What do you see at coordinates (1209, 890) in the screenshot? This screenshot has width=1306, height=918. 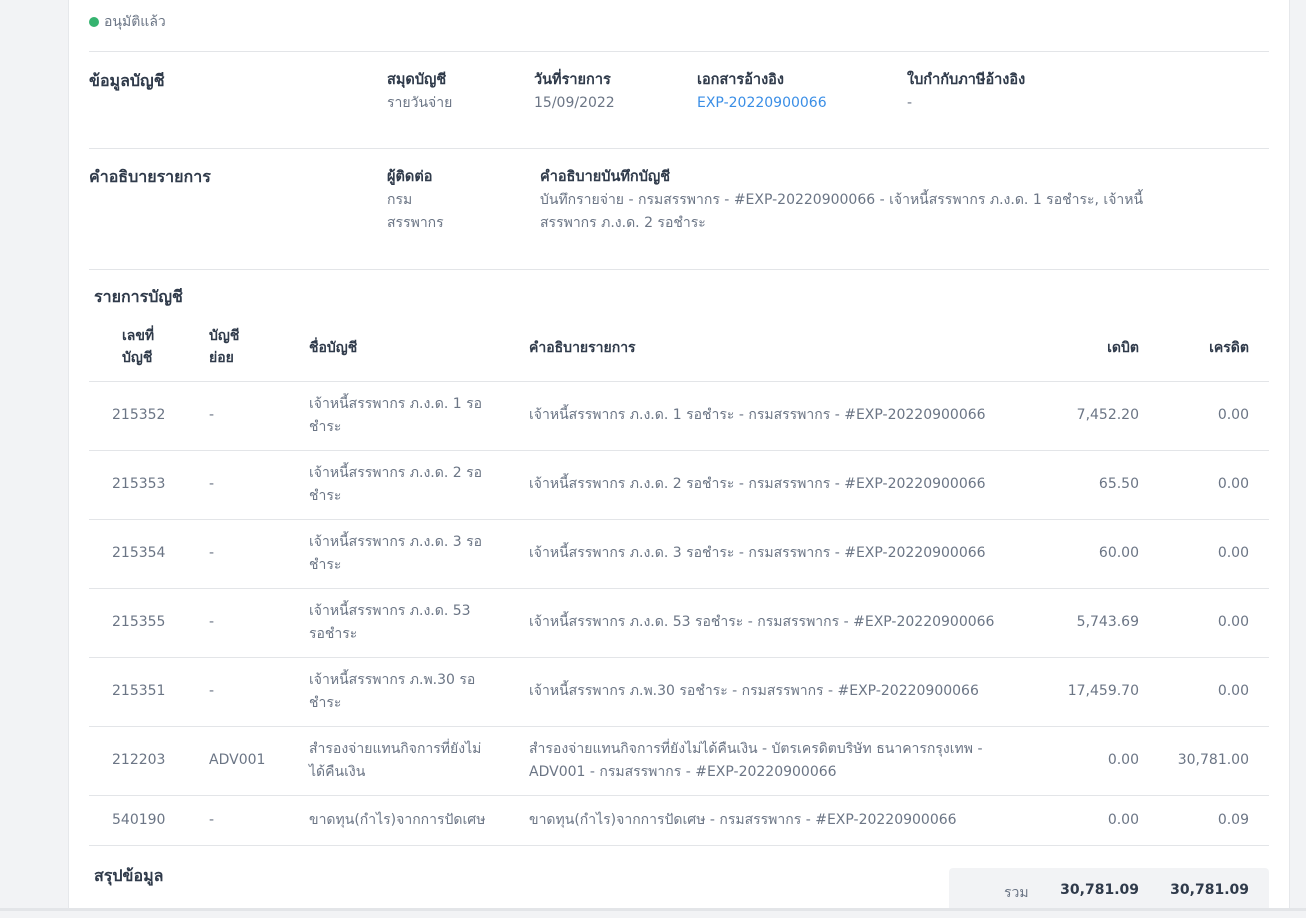 I see `summary-total-credit: 30,781.09` at bounding box center [1209, 890].